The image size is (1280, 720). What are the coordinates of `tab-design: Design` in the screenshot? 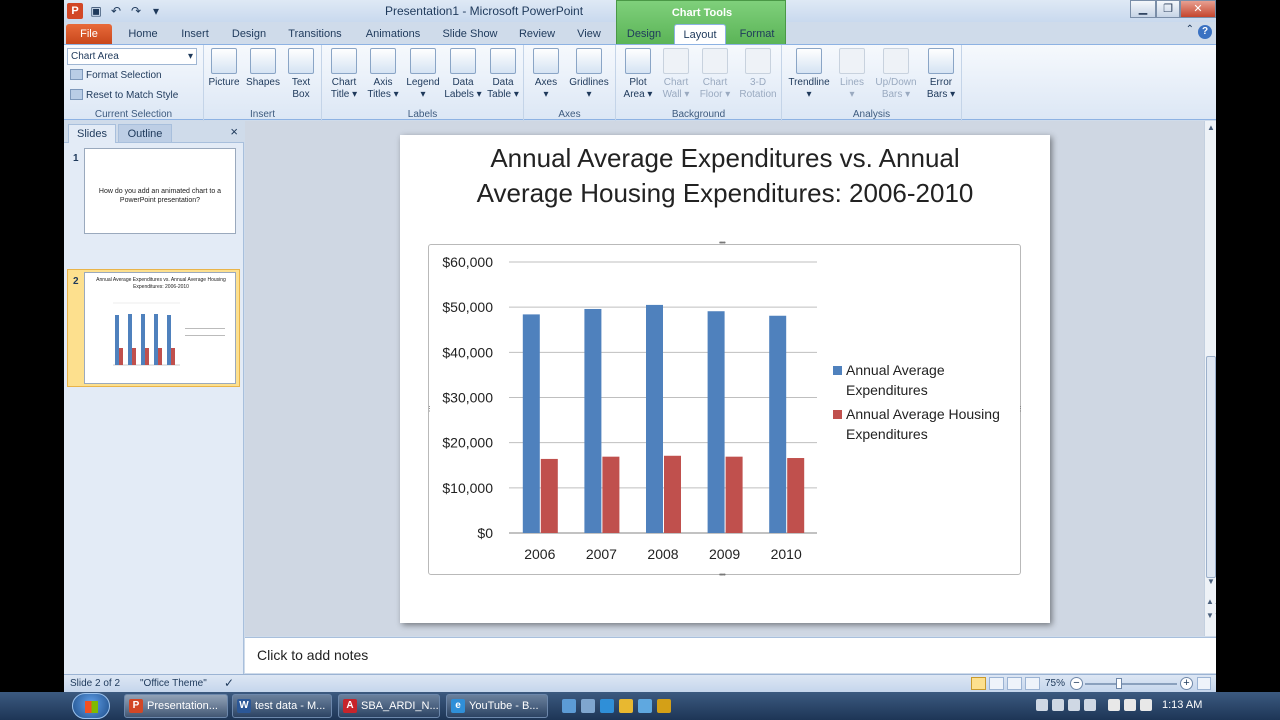 It's located at (249, 34).